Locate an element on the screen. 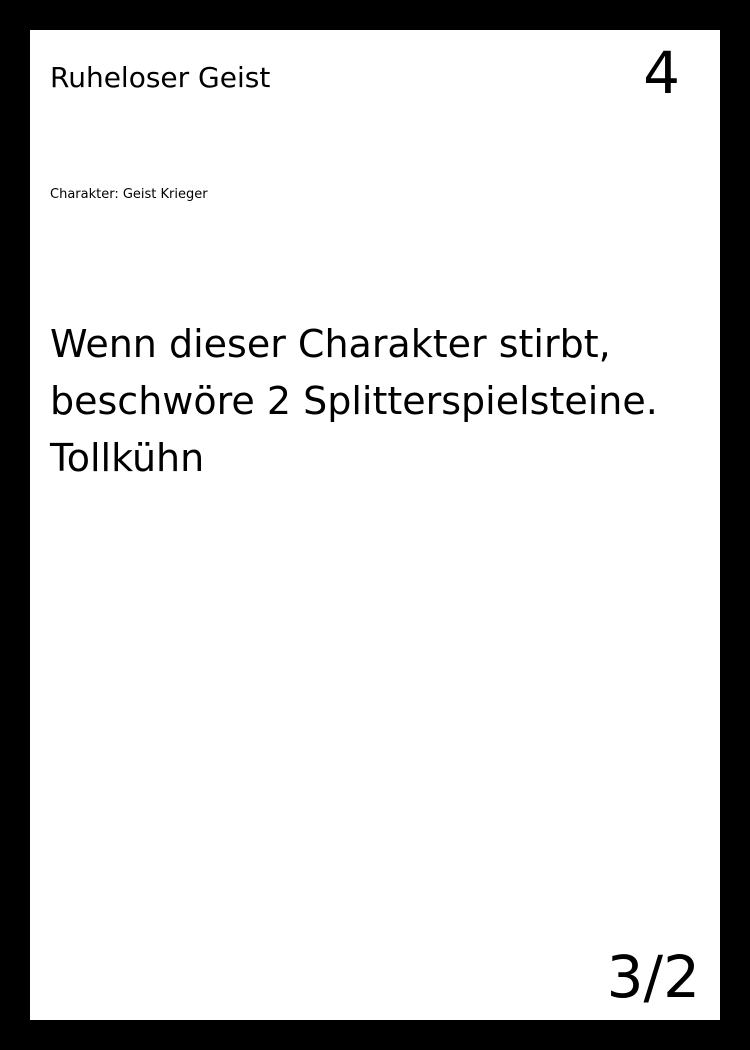 This screenshot has height=1050, width=750. card-type-line: Charakter: Geist Krieger is located at coordinates (129, 194).